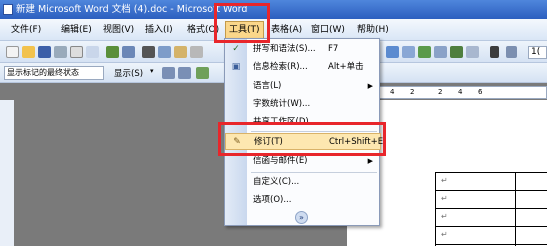  Describe the element at coordinates (480, 92) in the screenshot. I see `ruler-tick-label: 6` at that location.